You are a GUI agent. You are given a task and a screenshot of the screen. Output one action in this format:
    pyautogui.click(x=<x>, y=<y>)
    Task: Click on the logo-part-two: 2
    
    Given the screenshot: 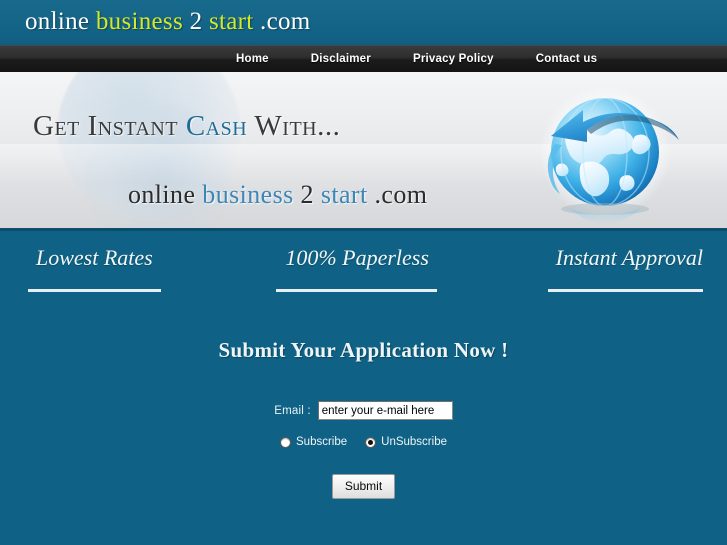 What is the action you would take?
    pyautogui.click(x=196, y=21)
    